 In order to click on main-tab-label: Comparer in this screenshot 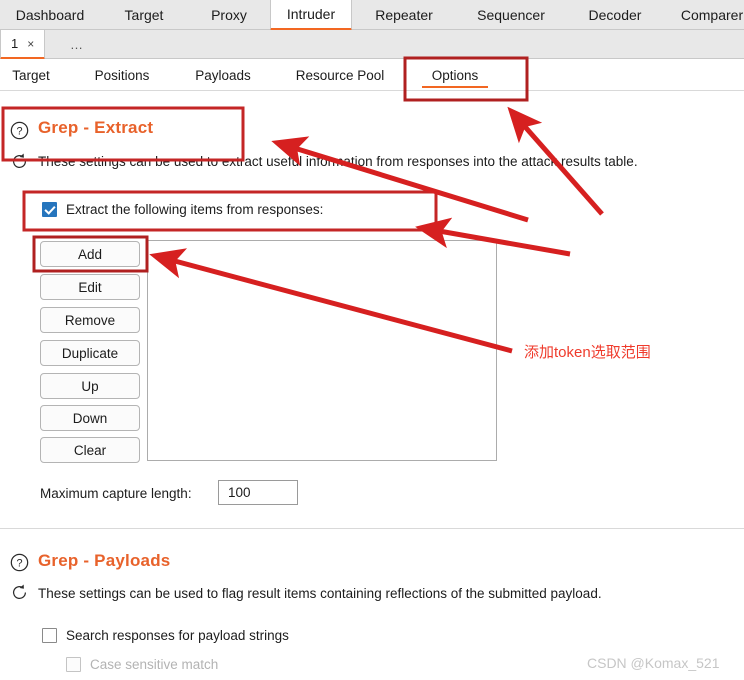, I will do `click(712, 15)`.